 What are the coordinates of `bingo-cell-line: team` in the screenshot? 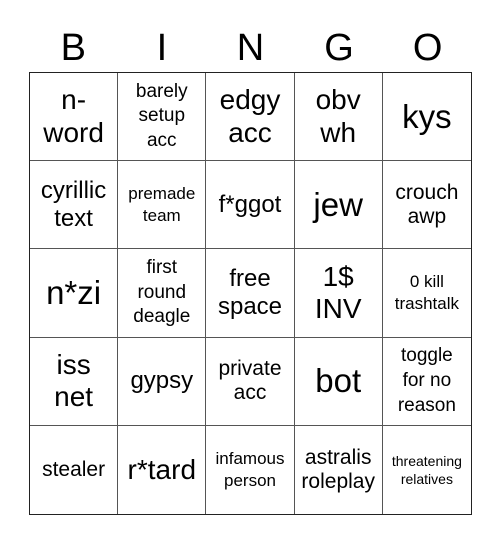 It's located at (161, 215).